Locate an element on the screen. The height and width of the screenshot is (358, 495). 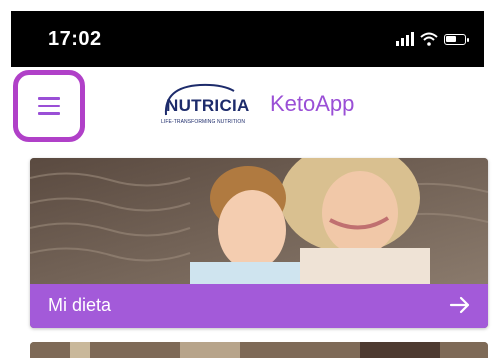
app-name: KetoApp is located at coordinates (312, 103).